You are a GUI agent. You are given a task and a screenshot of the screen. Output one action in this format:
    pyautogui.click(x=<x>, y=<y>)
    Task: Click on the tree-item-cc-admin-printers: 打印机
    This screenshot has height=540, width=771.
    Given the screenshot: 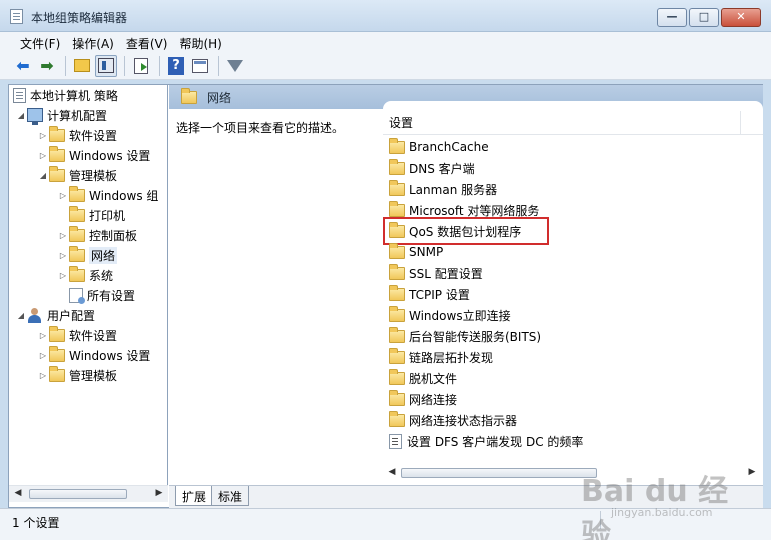 What is the action you would take?
    pyautogui.click(x=91, y=215)
    